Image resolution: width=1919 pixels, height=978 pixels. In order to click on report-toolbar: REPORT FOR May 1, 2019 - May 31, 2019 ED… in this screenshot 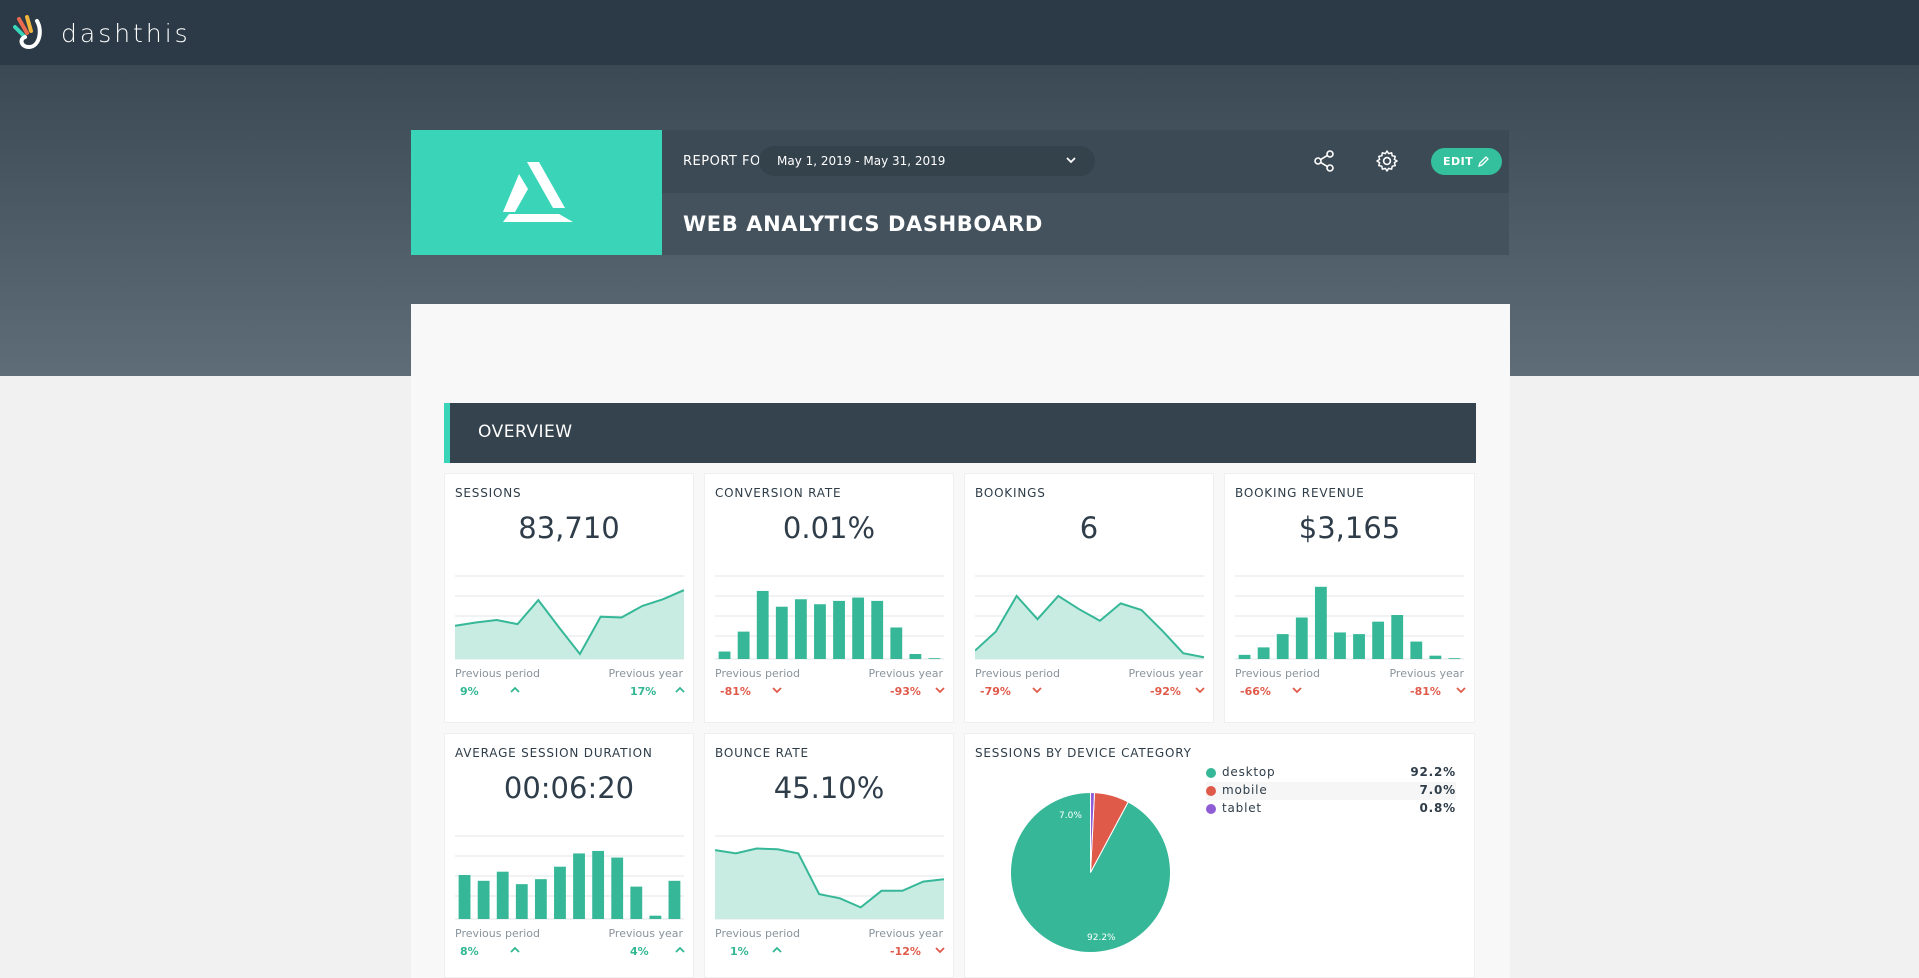, I will do `click(1085, 161)`.